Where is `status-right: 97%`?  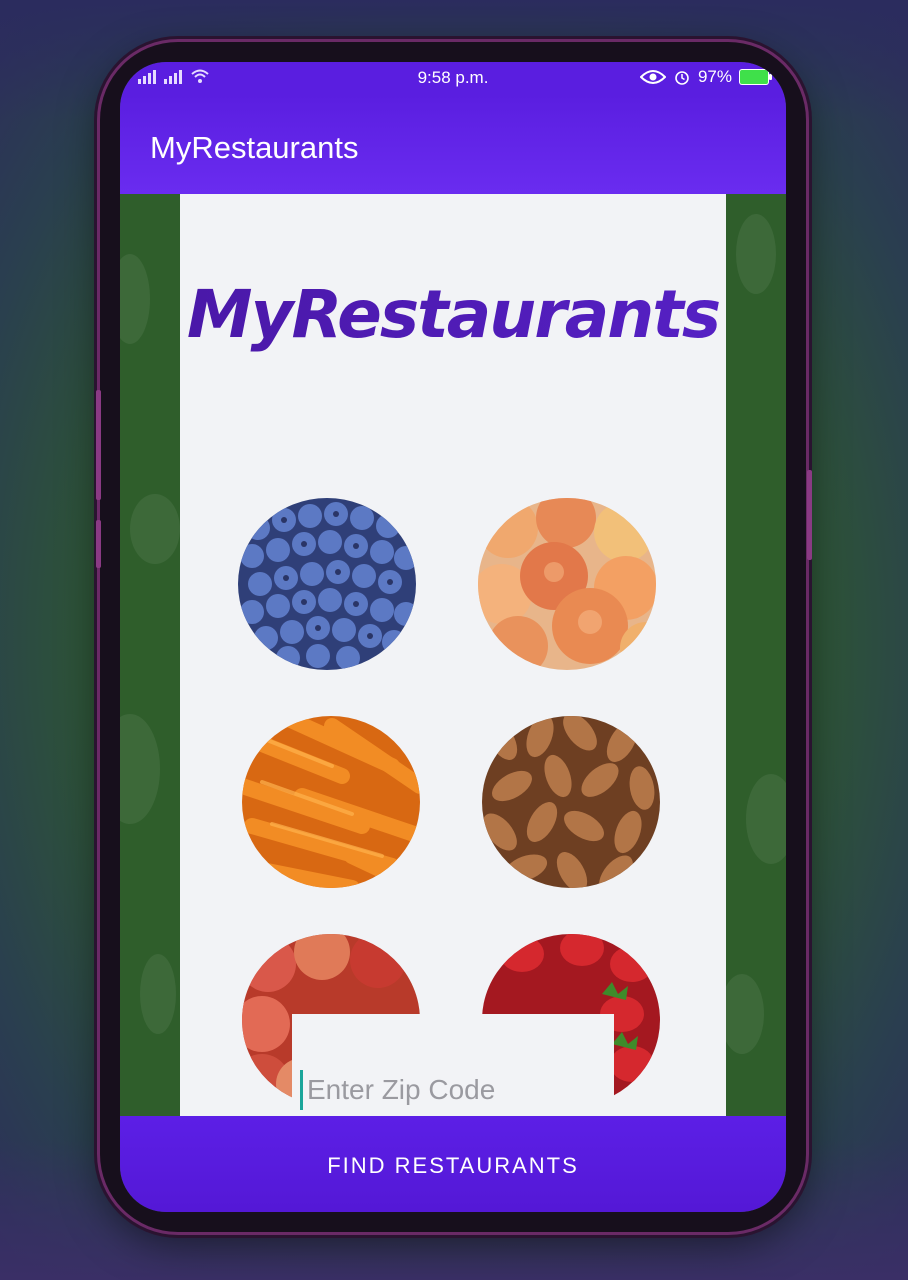 status-right: 97% is located at coordinates (705, 77).